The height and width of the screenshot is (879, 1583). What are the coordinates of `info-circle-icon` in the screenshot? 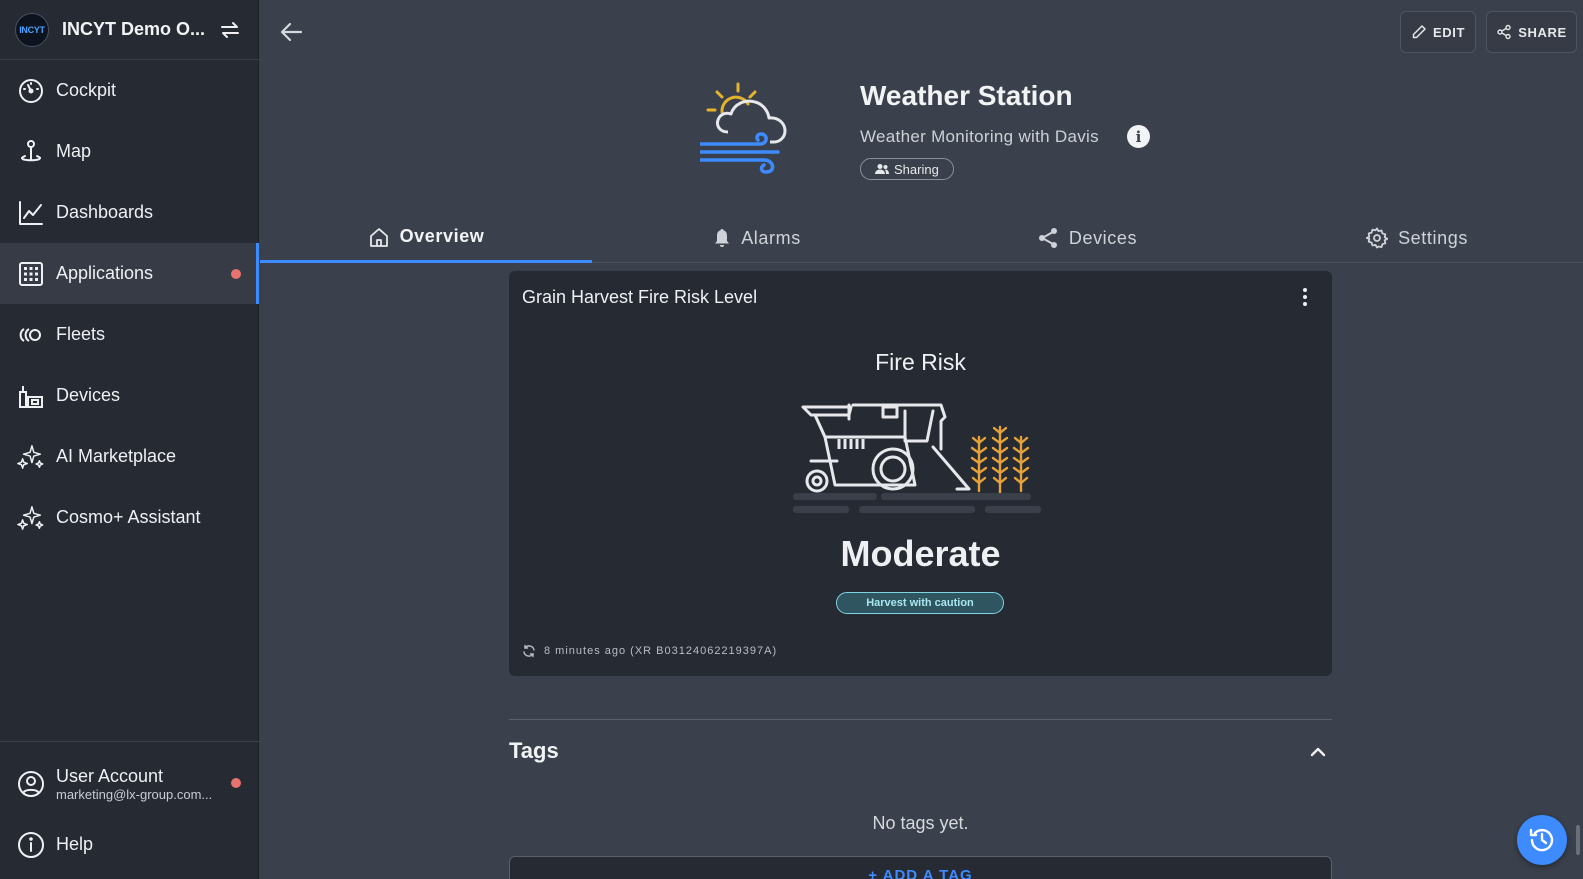 It's located at (31, 845).